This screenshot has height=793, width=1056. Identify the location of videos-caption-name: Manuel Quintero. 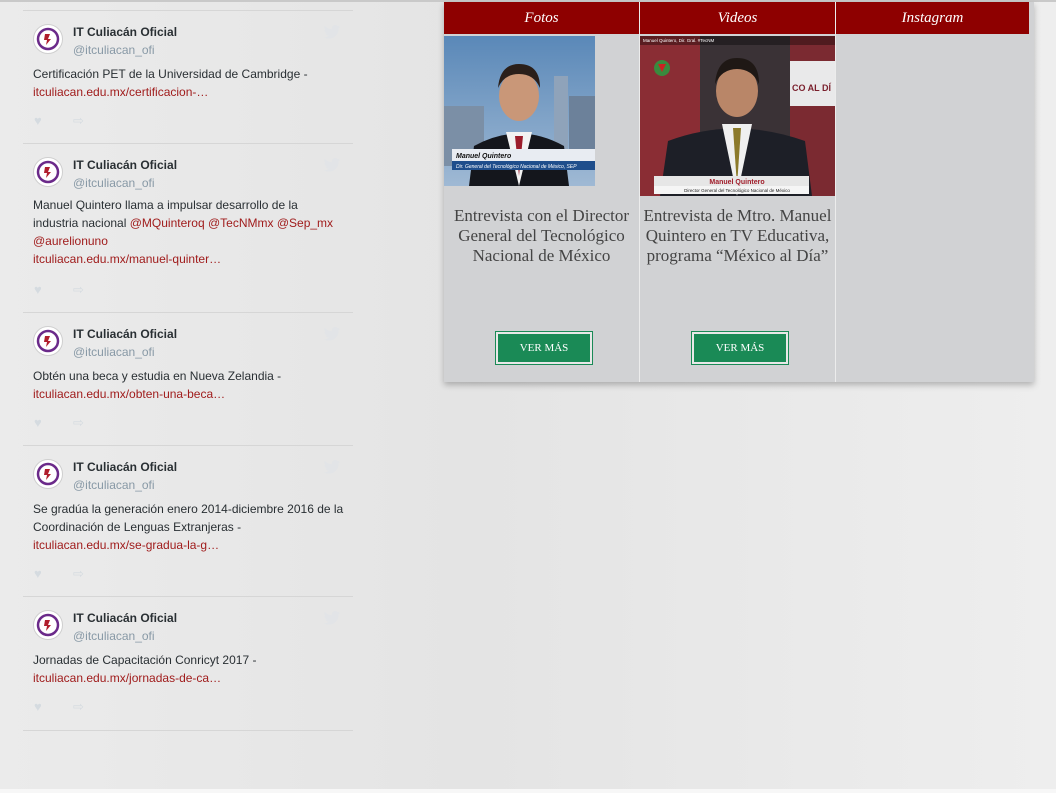
(736, 182).